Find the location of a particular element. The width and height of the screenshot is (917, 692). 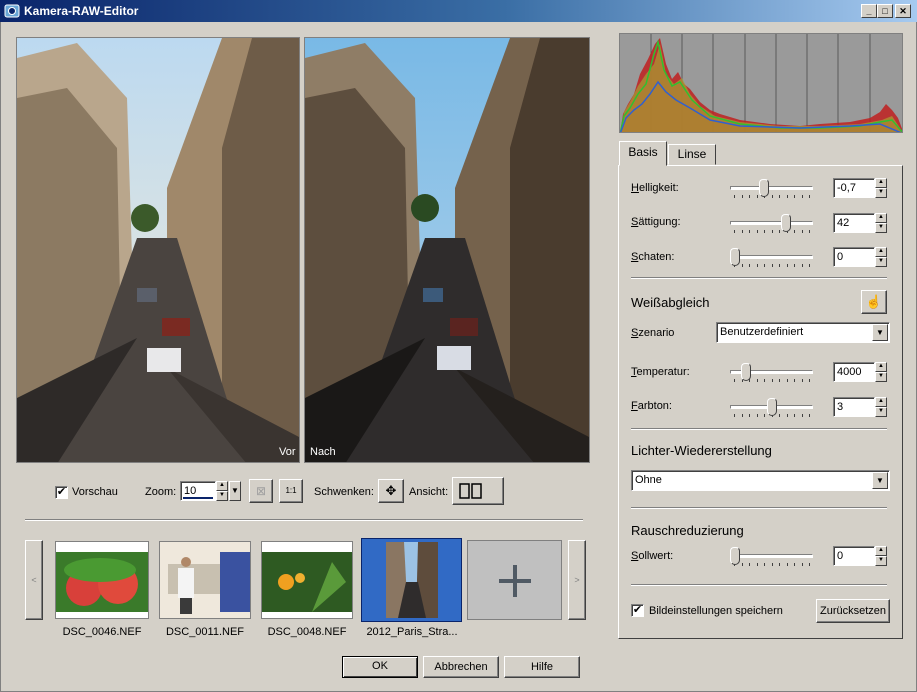

highlight-recovery-dropdown-button: ▼ is located at coordinates (880, 480).